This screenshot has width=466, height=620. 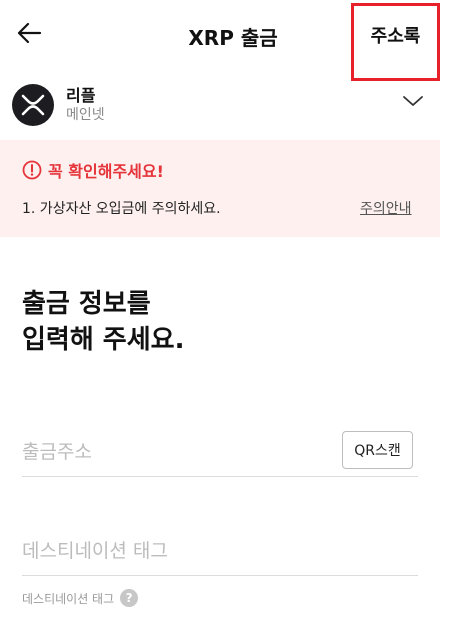 I want to click on help-icon: ?, so click(x=129, y=598).